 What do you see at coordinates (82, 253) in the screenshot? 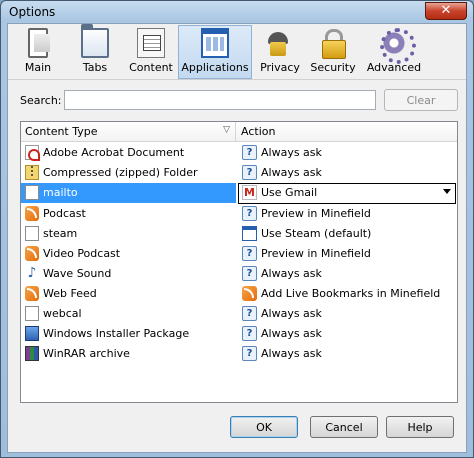
I see `content-type-cell: Video Podcast` at bounding box center [82, 253].